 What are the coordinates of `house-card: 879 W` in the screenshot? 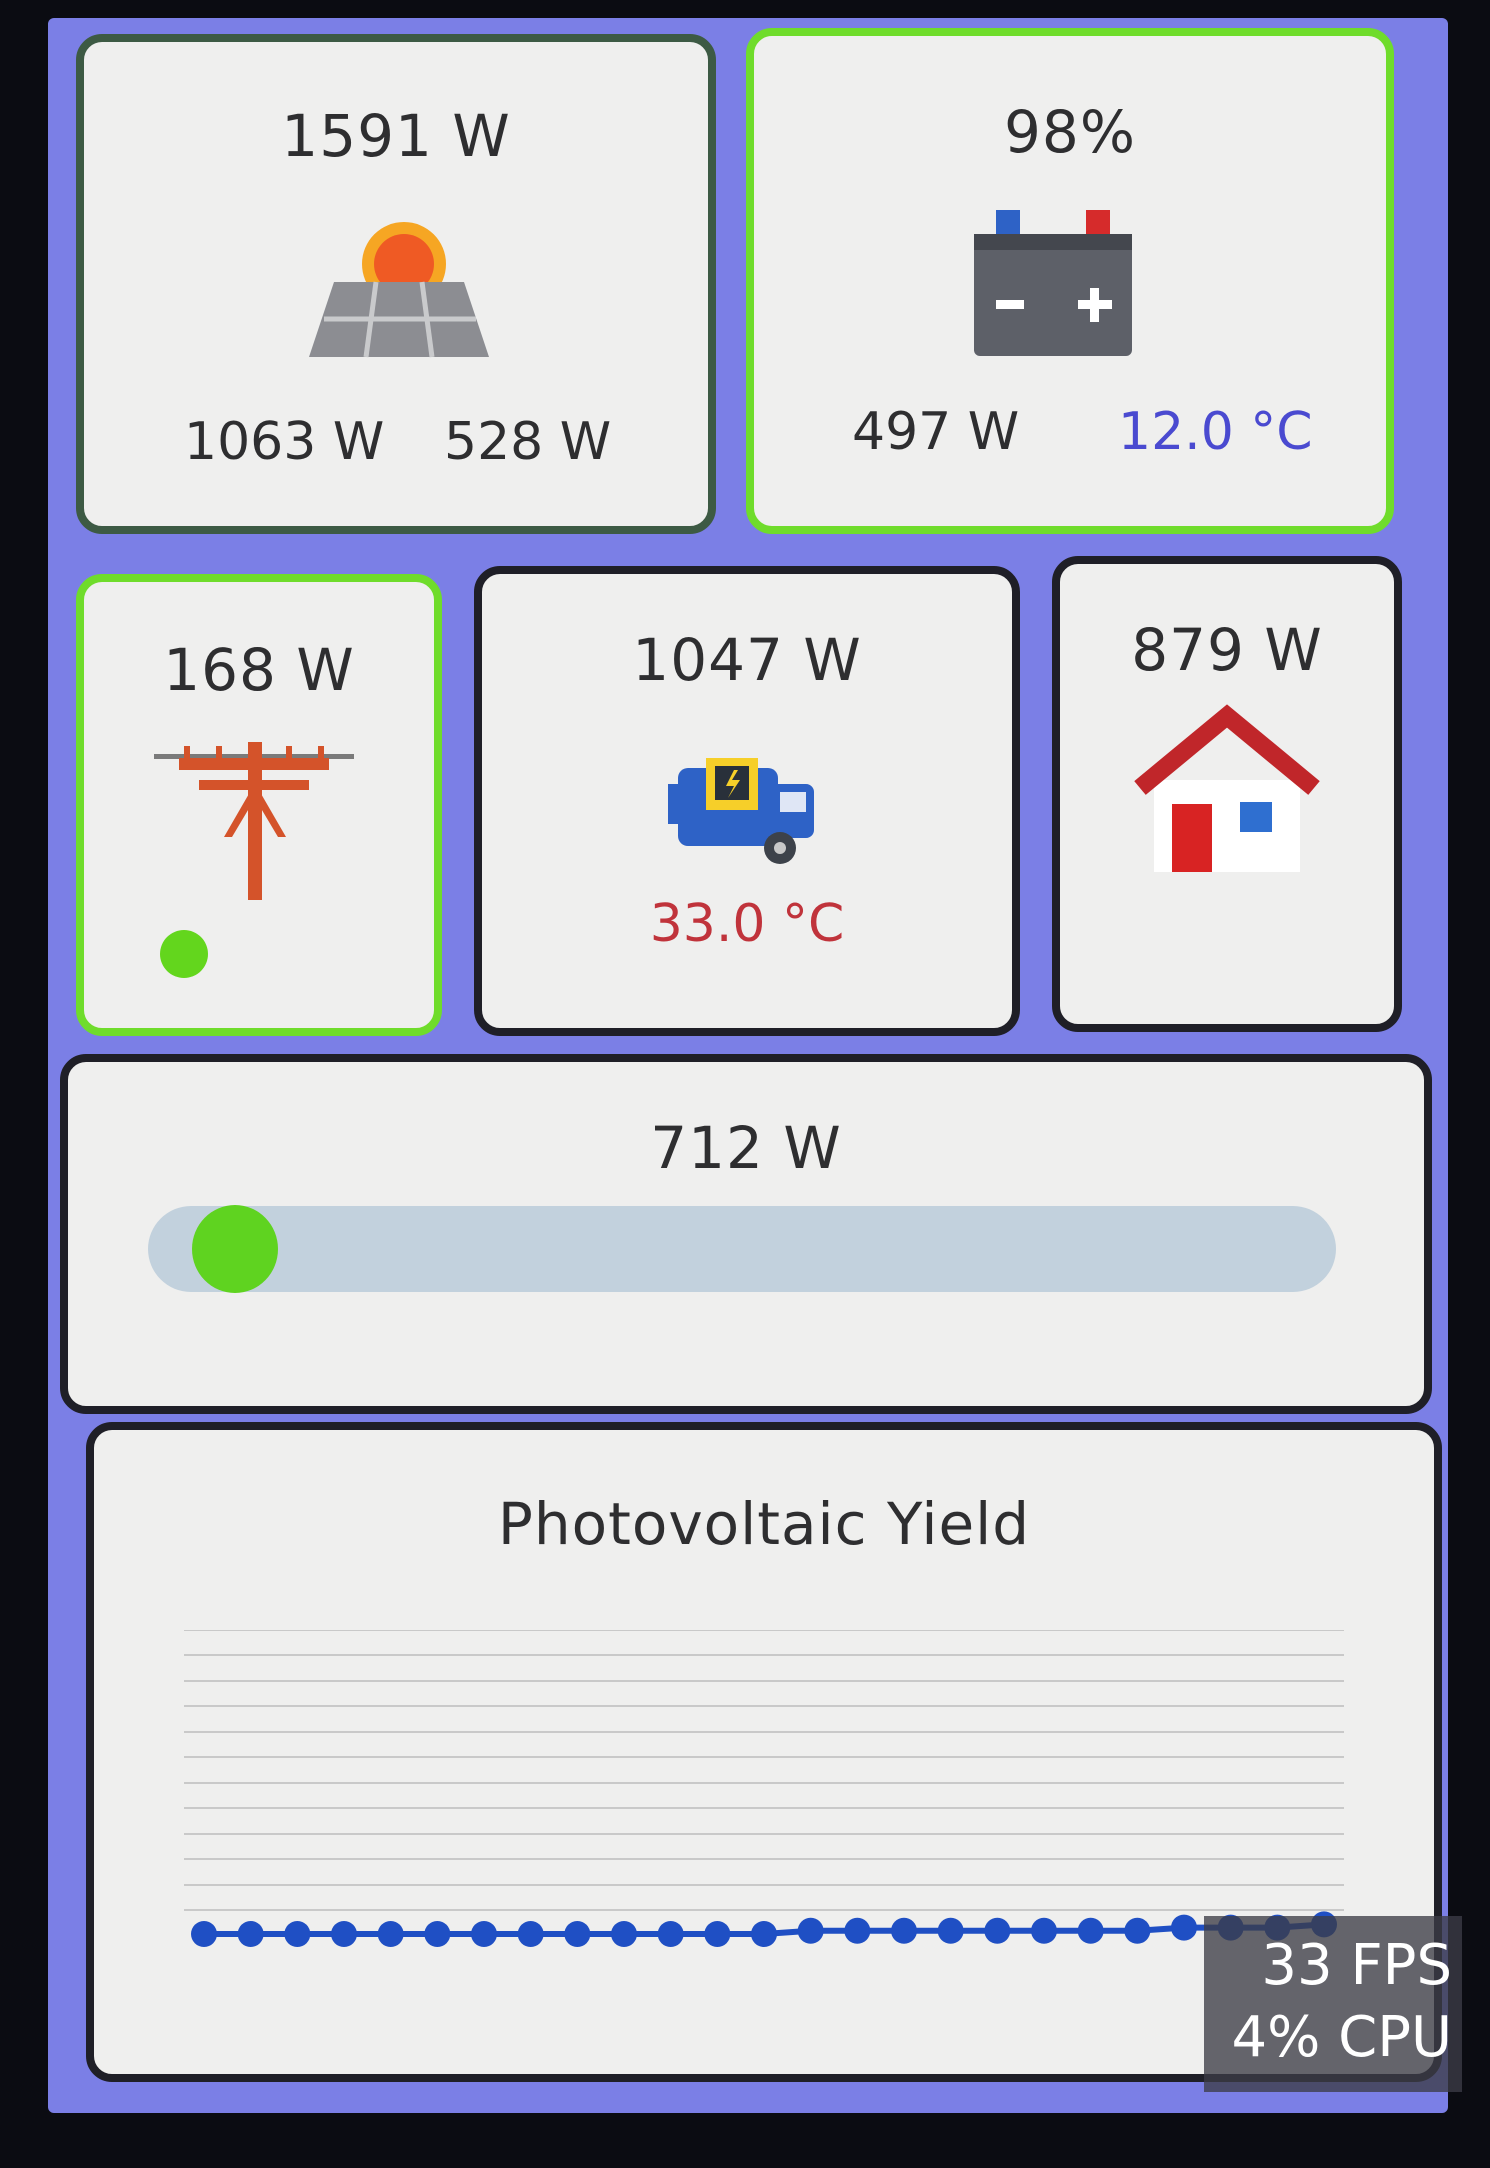 It's located at (1227, 794).